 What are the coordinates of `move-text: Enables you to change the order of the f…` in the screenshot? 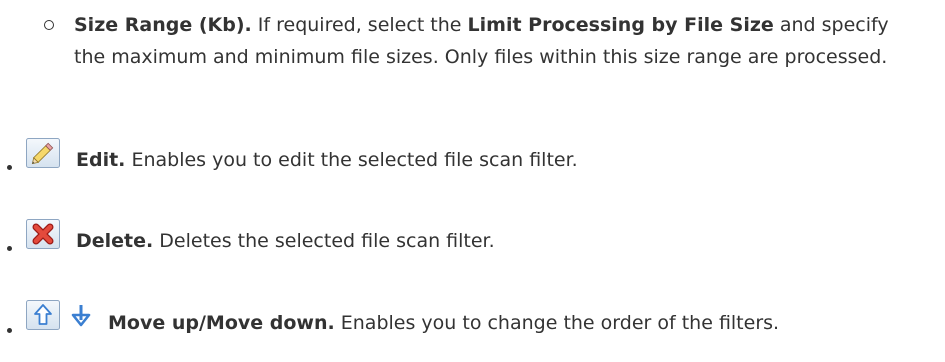 It's located at (557, 323).